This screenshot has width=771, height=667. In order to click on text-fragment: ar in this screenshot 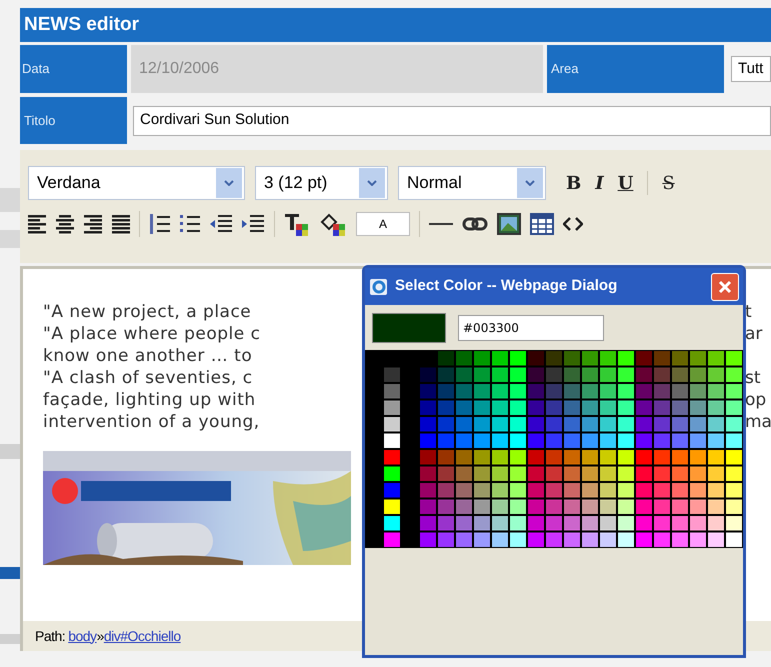, I will do `click(754, 334)`.